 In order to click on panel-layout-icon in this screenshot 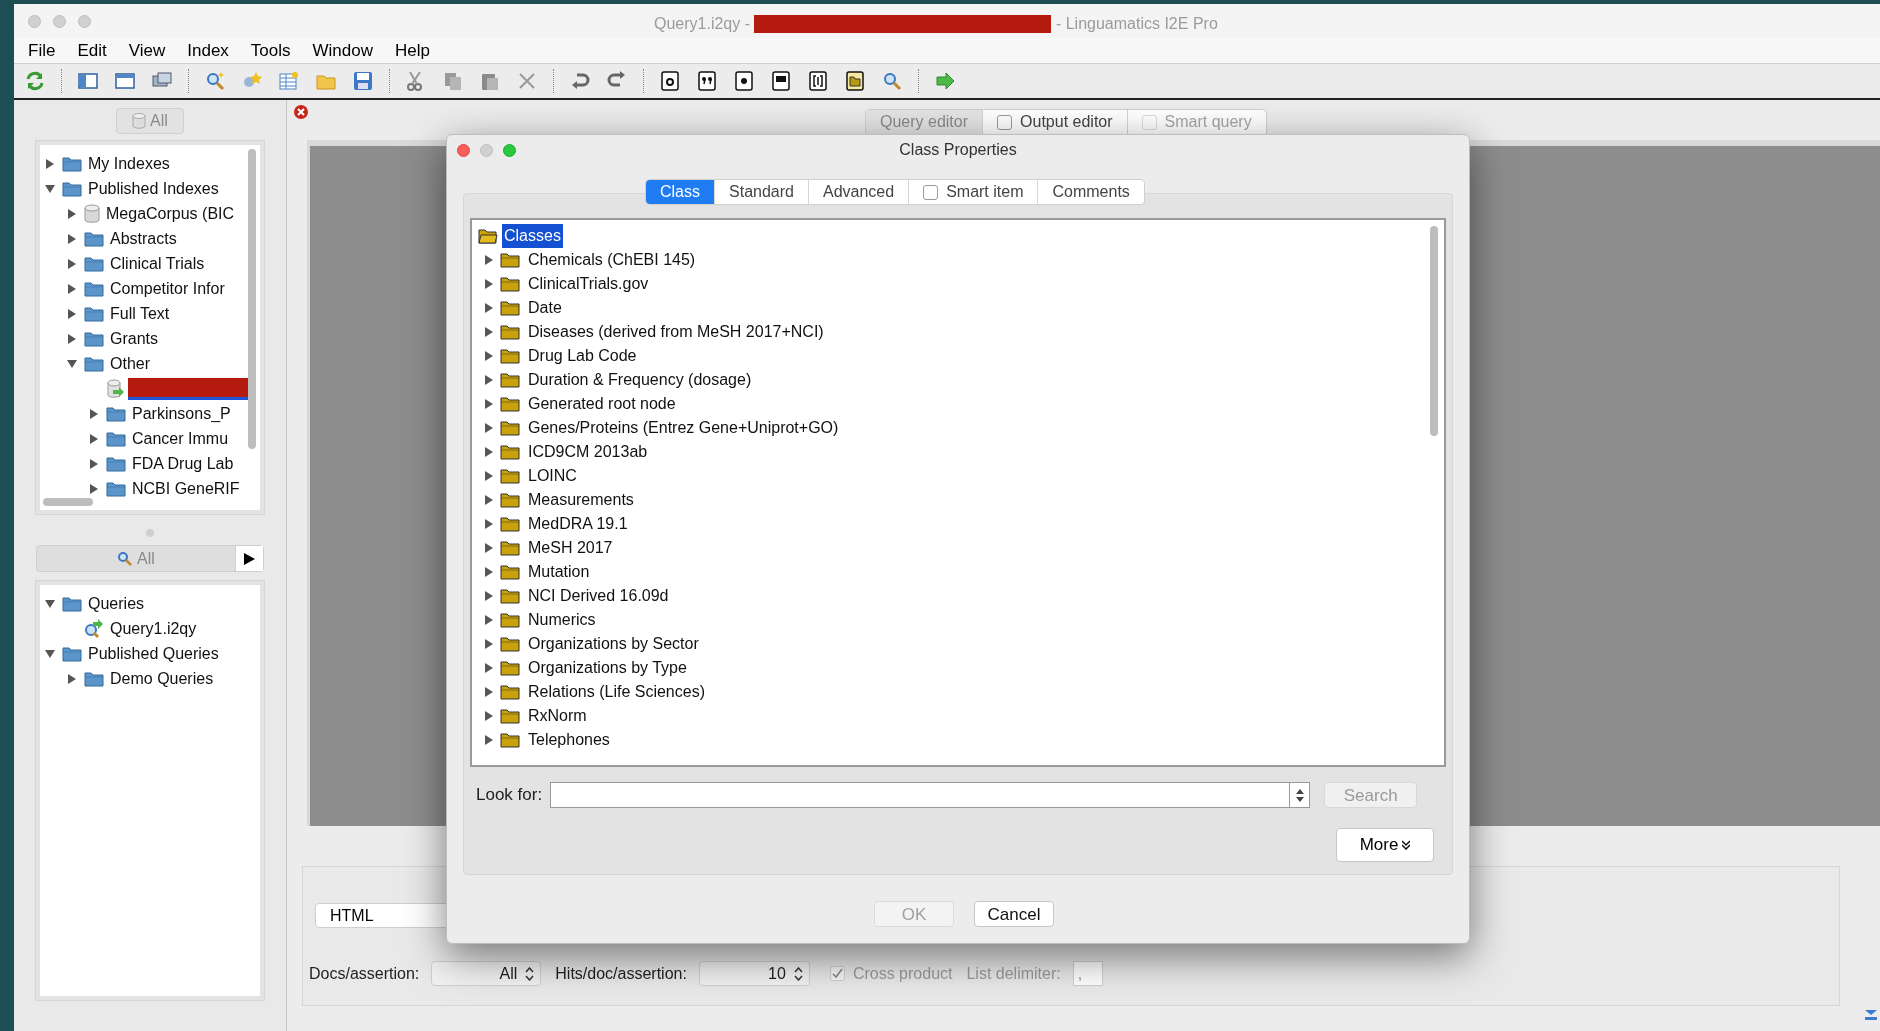, I will do `click(88, 81)`.